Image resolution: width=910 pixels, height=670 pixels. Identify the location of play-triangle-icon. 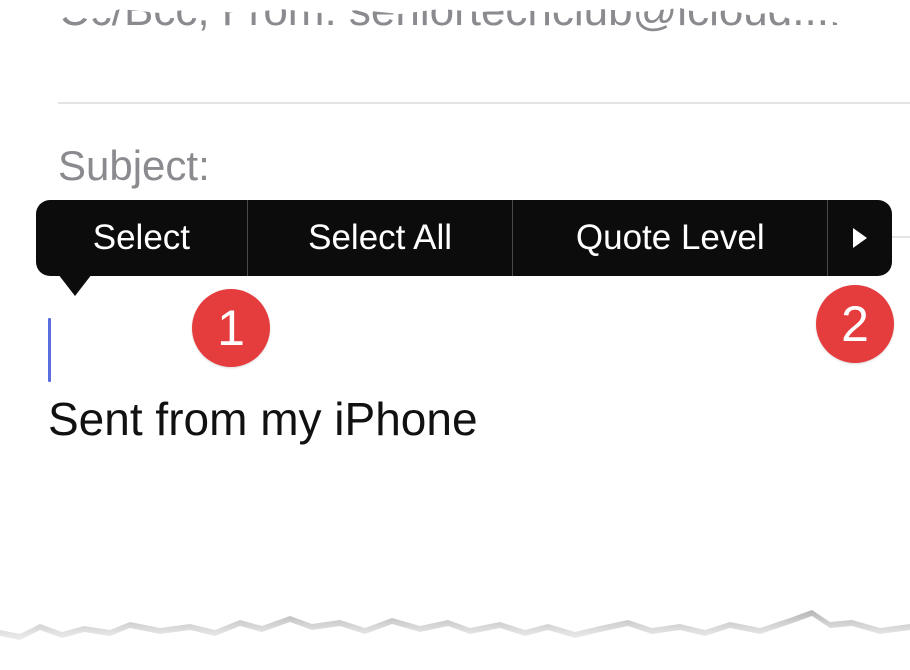
(860, 238).